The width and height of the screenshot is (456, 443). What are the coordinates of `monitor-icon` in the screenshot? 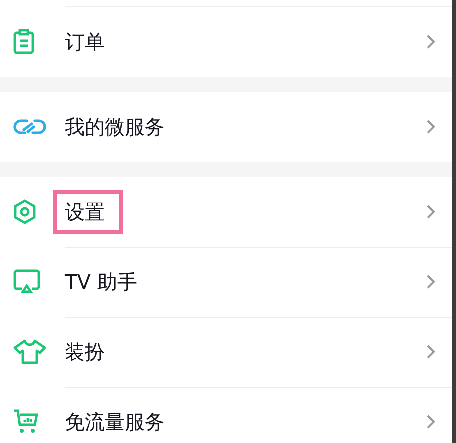 It's located at (27, 282).